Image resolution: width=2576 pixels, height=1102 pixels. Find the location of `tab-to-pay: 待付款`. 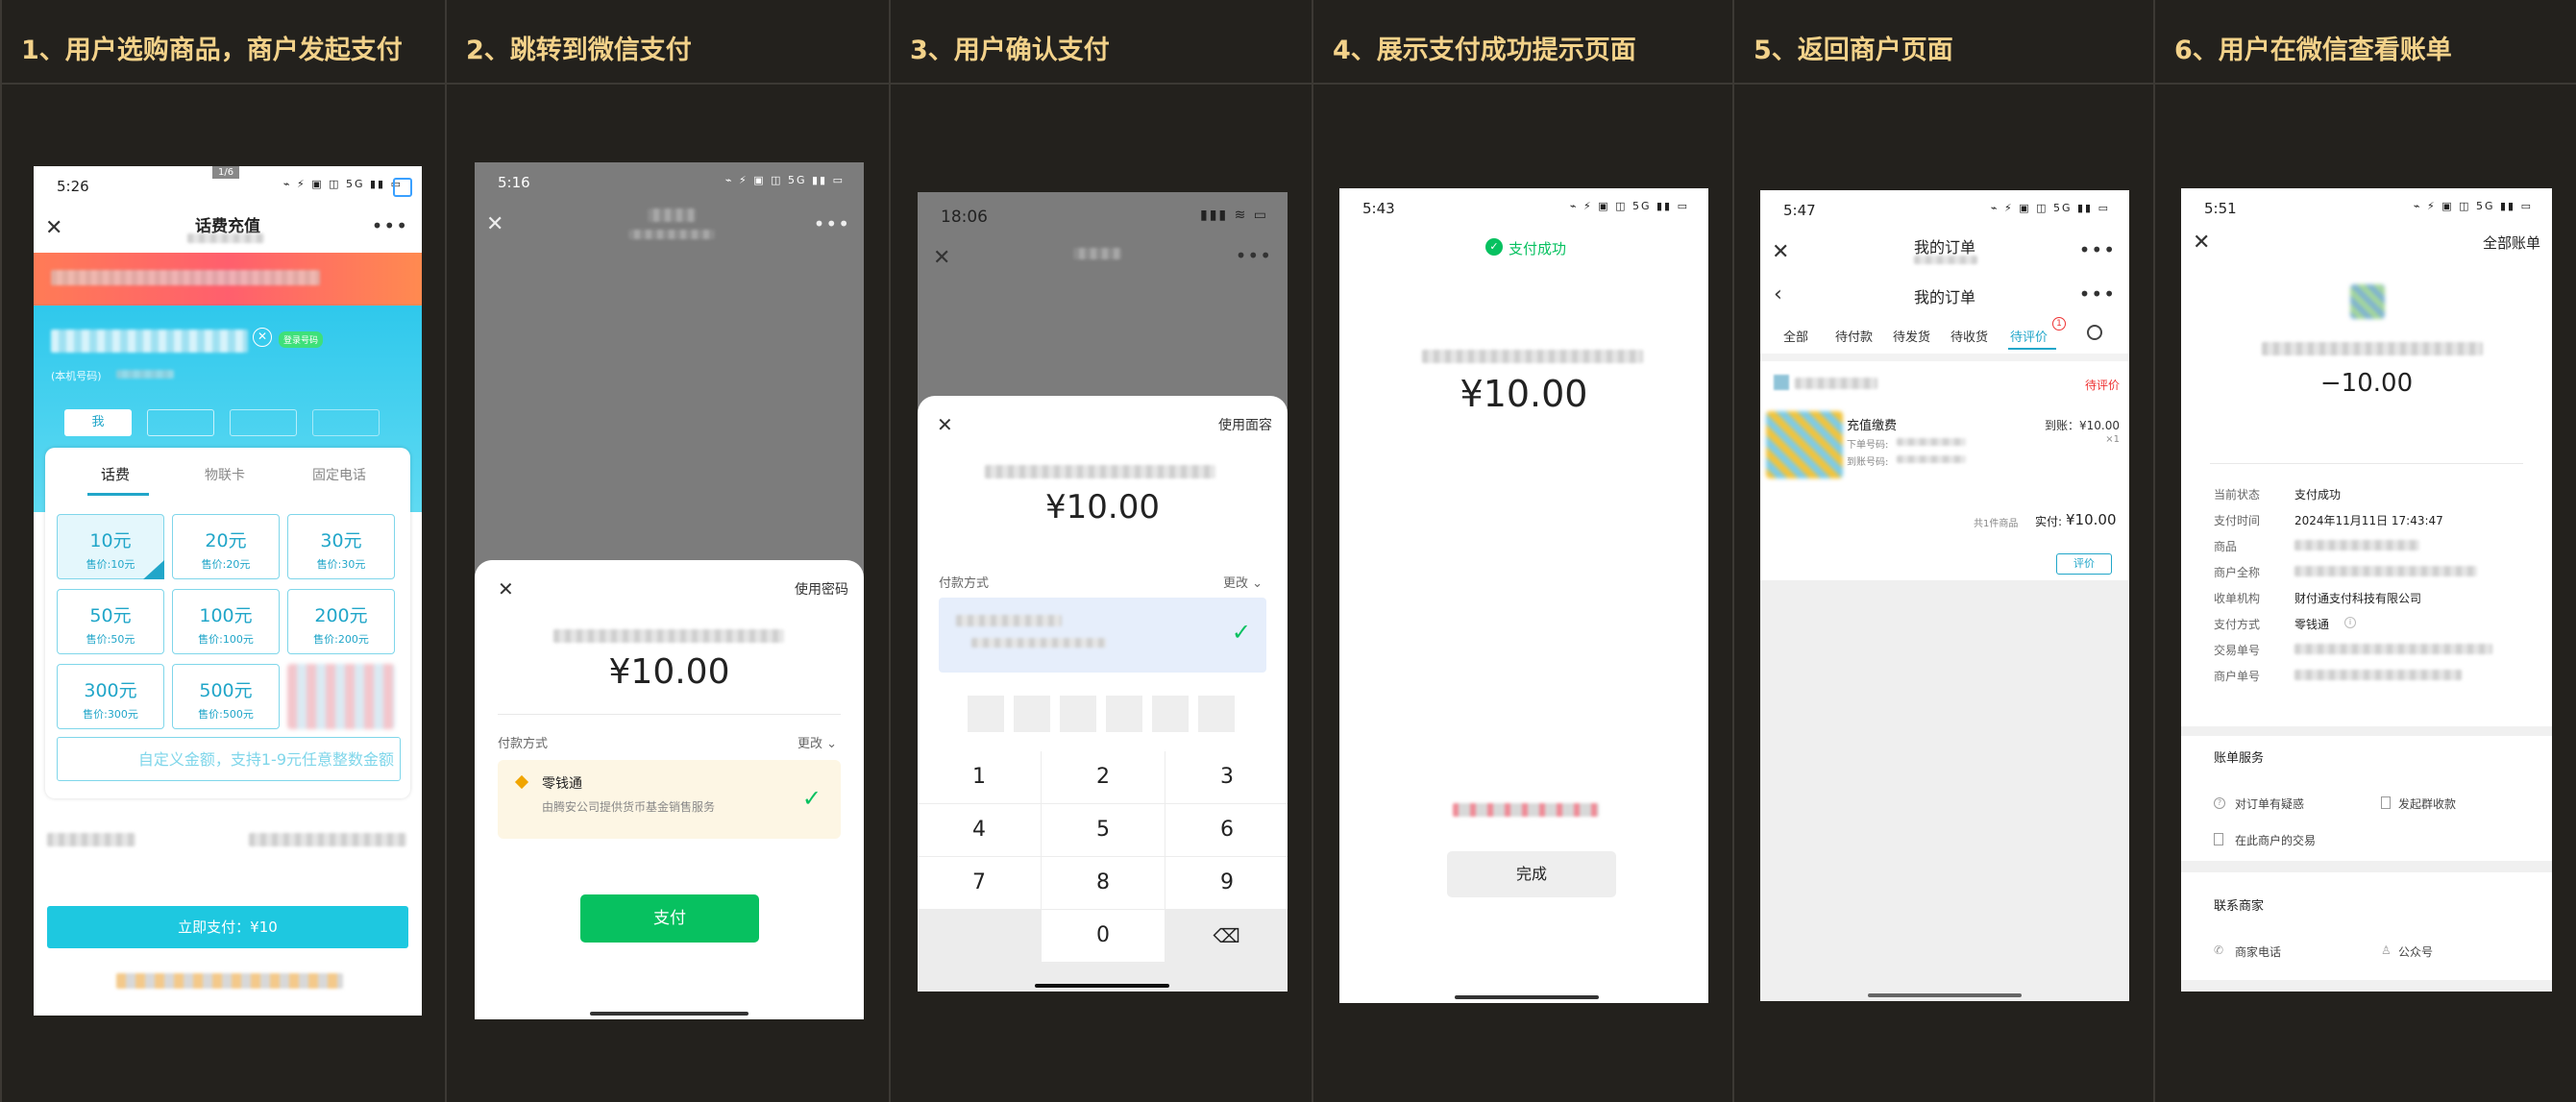

tab-to-pay: 待付款 is located at coordinates (1854, 336).